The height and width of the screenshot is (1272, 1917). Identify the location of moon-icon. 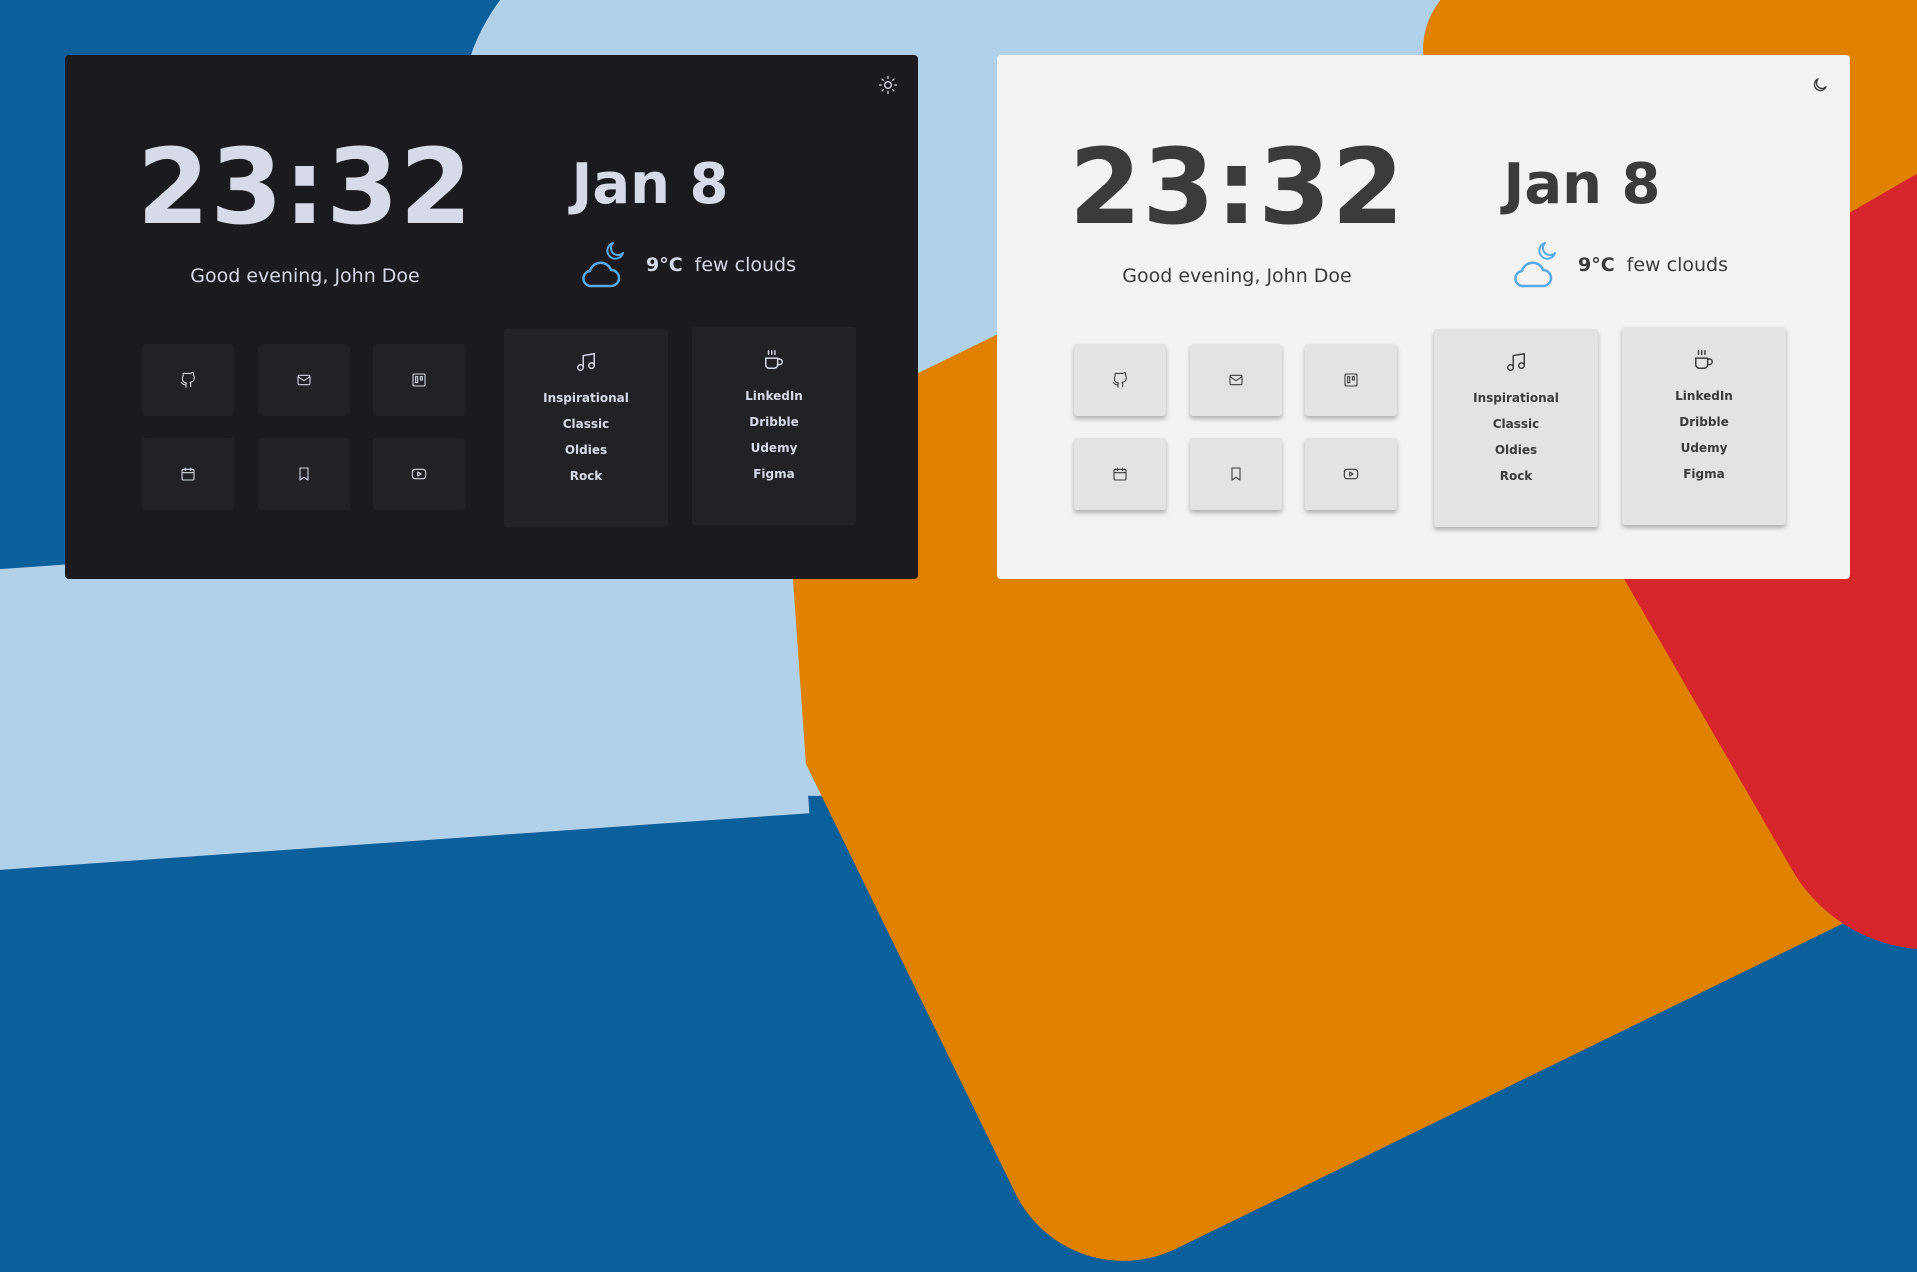
(1820, 85).